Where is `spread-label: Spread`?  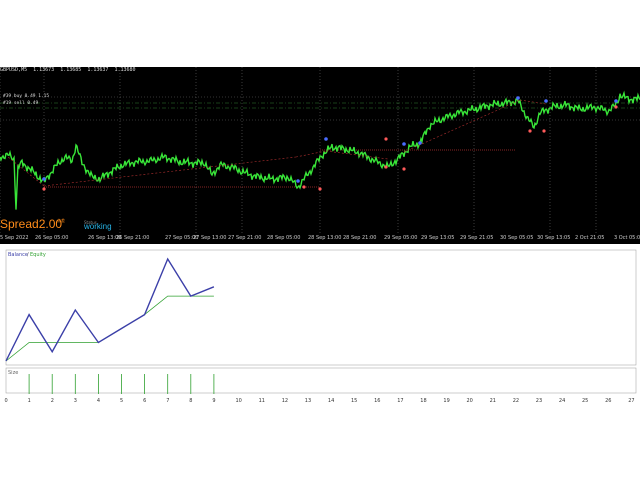
spread-label: Spread is located at coordinates (19, 224).